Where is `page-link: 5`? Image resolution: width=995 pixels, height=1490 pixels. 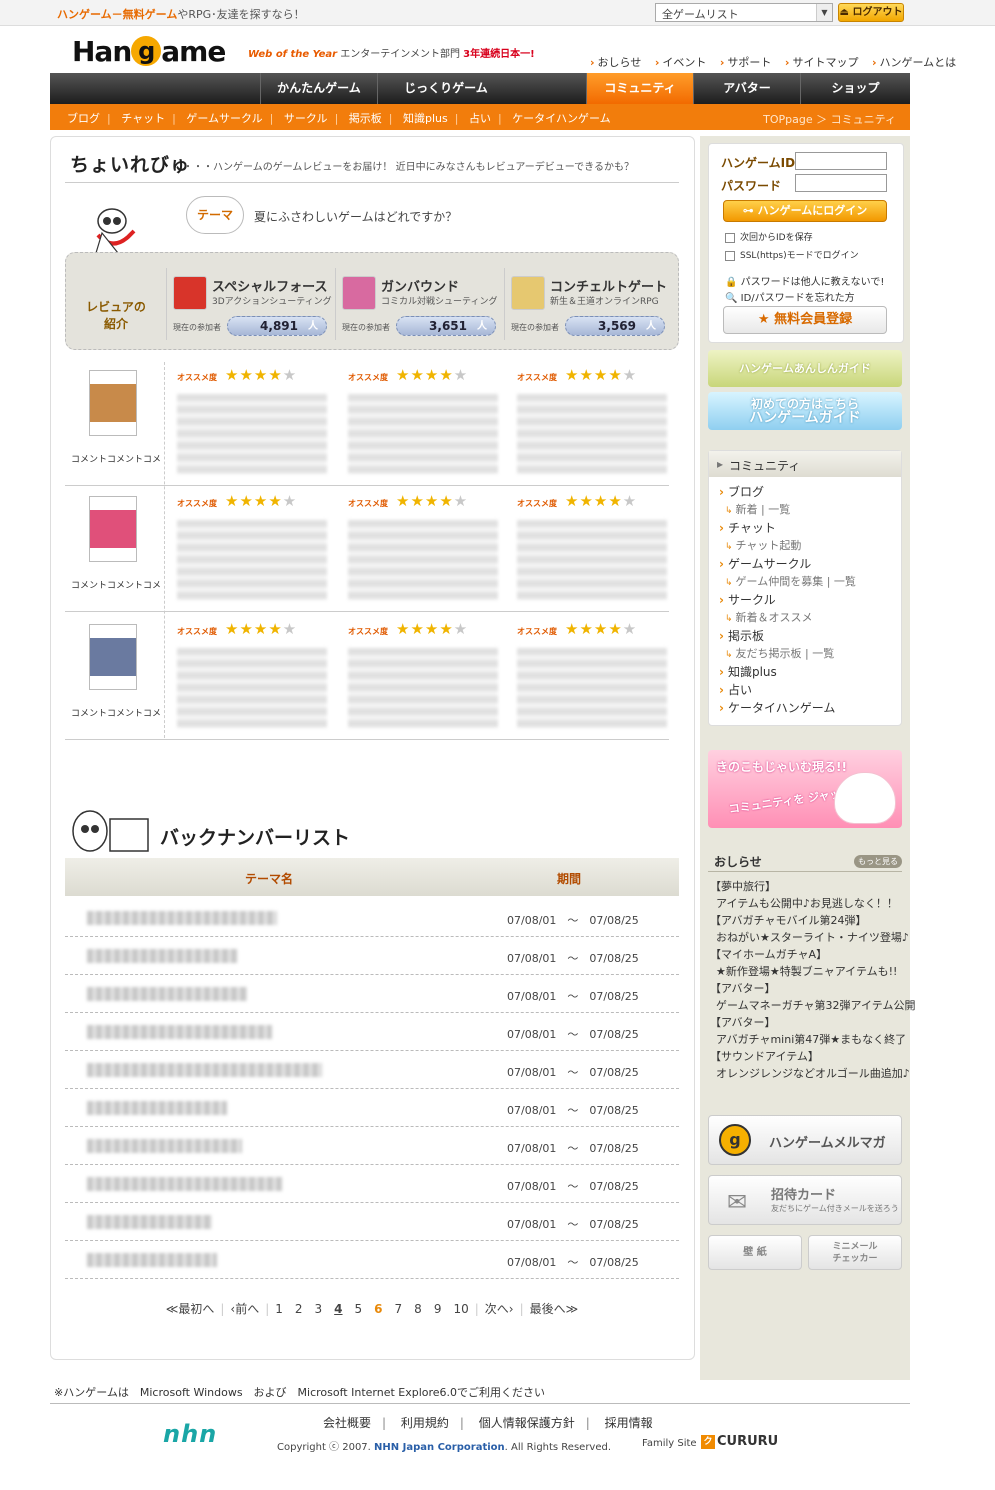
page-link: 5 is located at coordinates (359, 1309).